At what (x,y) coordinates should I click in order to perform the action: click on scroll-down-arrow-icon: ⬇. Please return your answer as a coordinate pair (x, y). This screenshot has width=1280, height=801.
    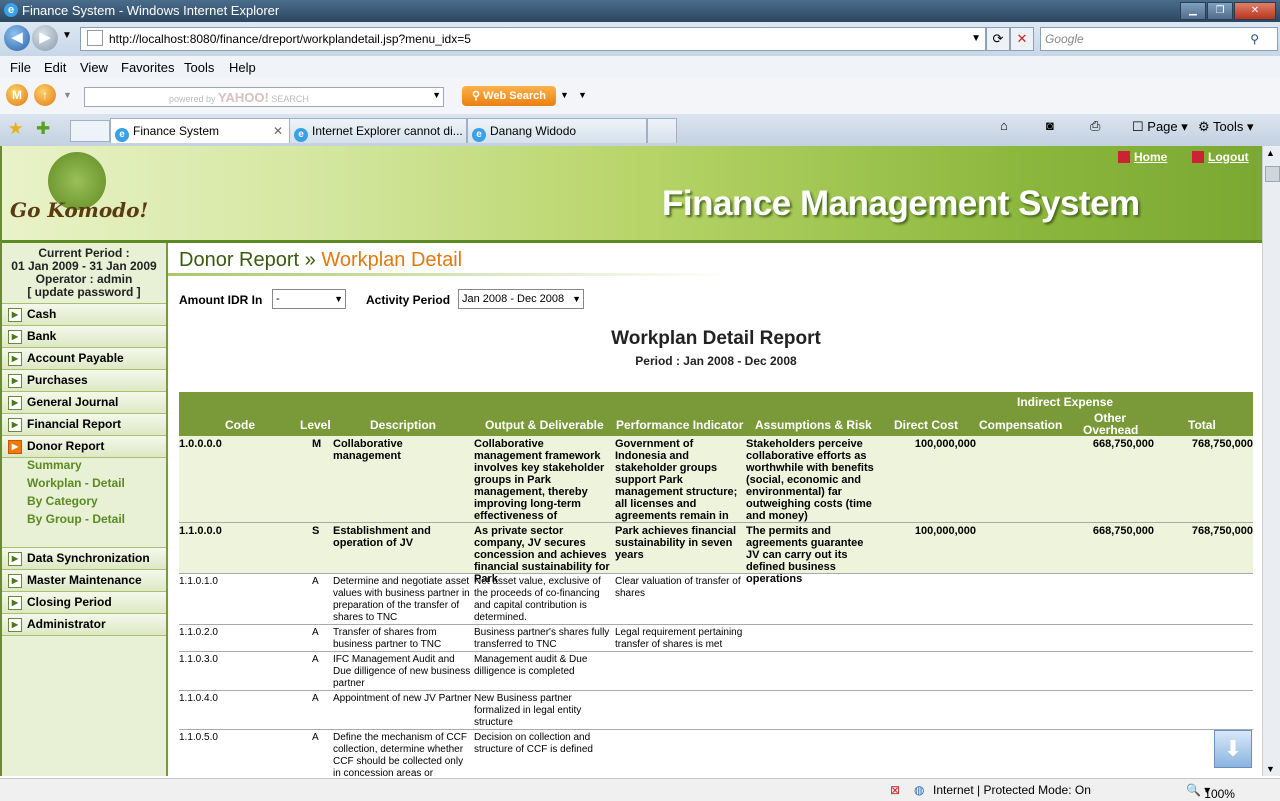
    Looking at the image, I should click on (1233, 749).